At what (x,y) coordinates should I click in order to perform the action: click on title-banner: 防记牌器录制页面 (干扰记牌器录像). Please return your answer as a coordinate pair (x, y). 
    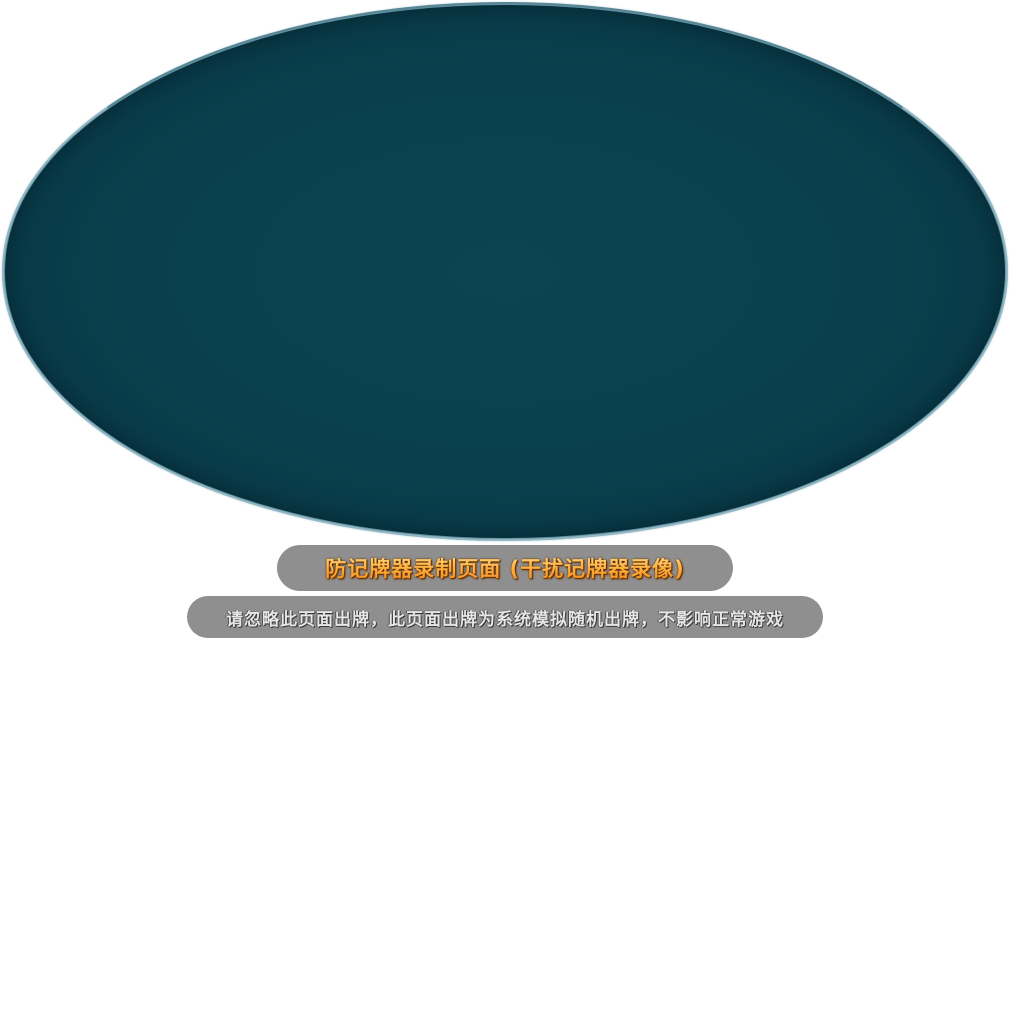
    Looking at the image, I should click on (505, 568).